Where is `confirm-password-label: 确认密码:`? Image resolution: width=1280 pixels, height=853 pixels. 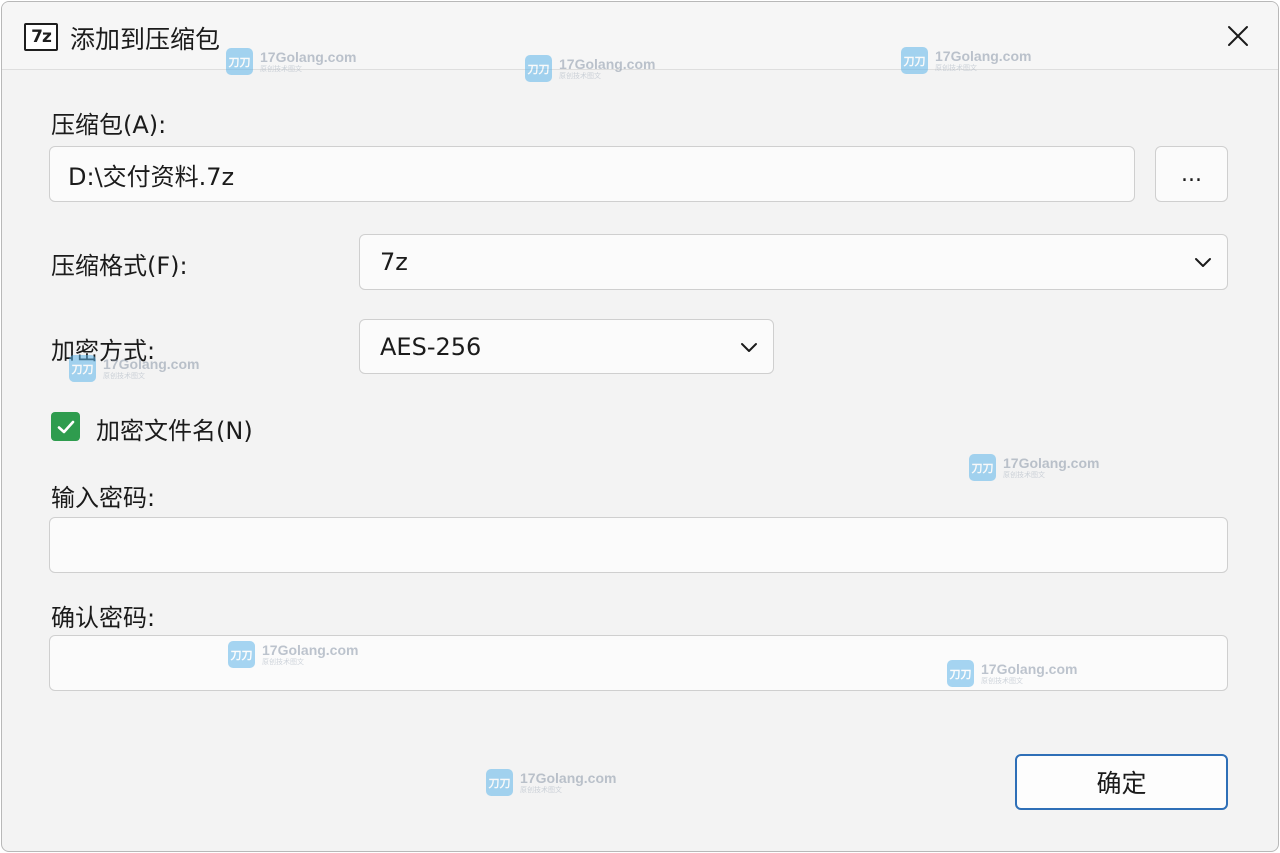 confirm-password-label: 确认密码: is located at coordinates (103, 618).